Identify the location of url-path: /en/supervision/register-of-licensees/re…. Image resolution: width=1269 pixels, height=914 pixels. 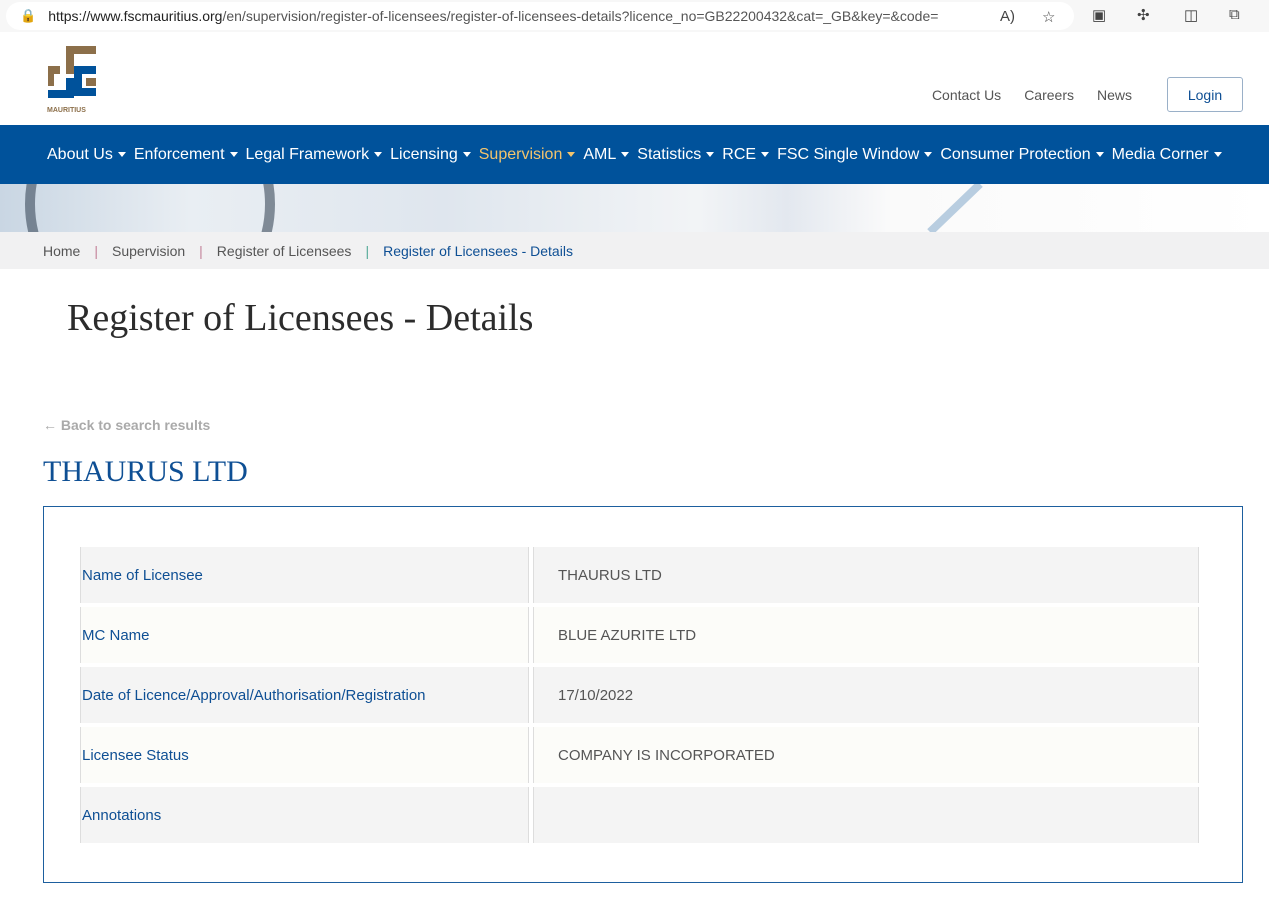
(580, 16).